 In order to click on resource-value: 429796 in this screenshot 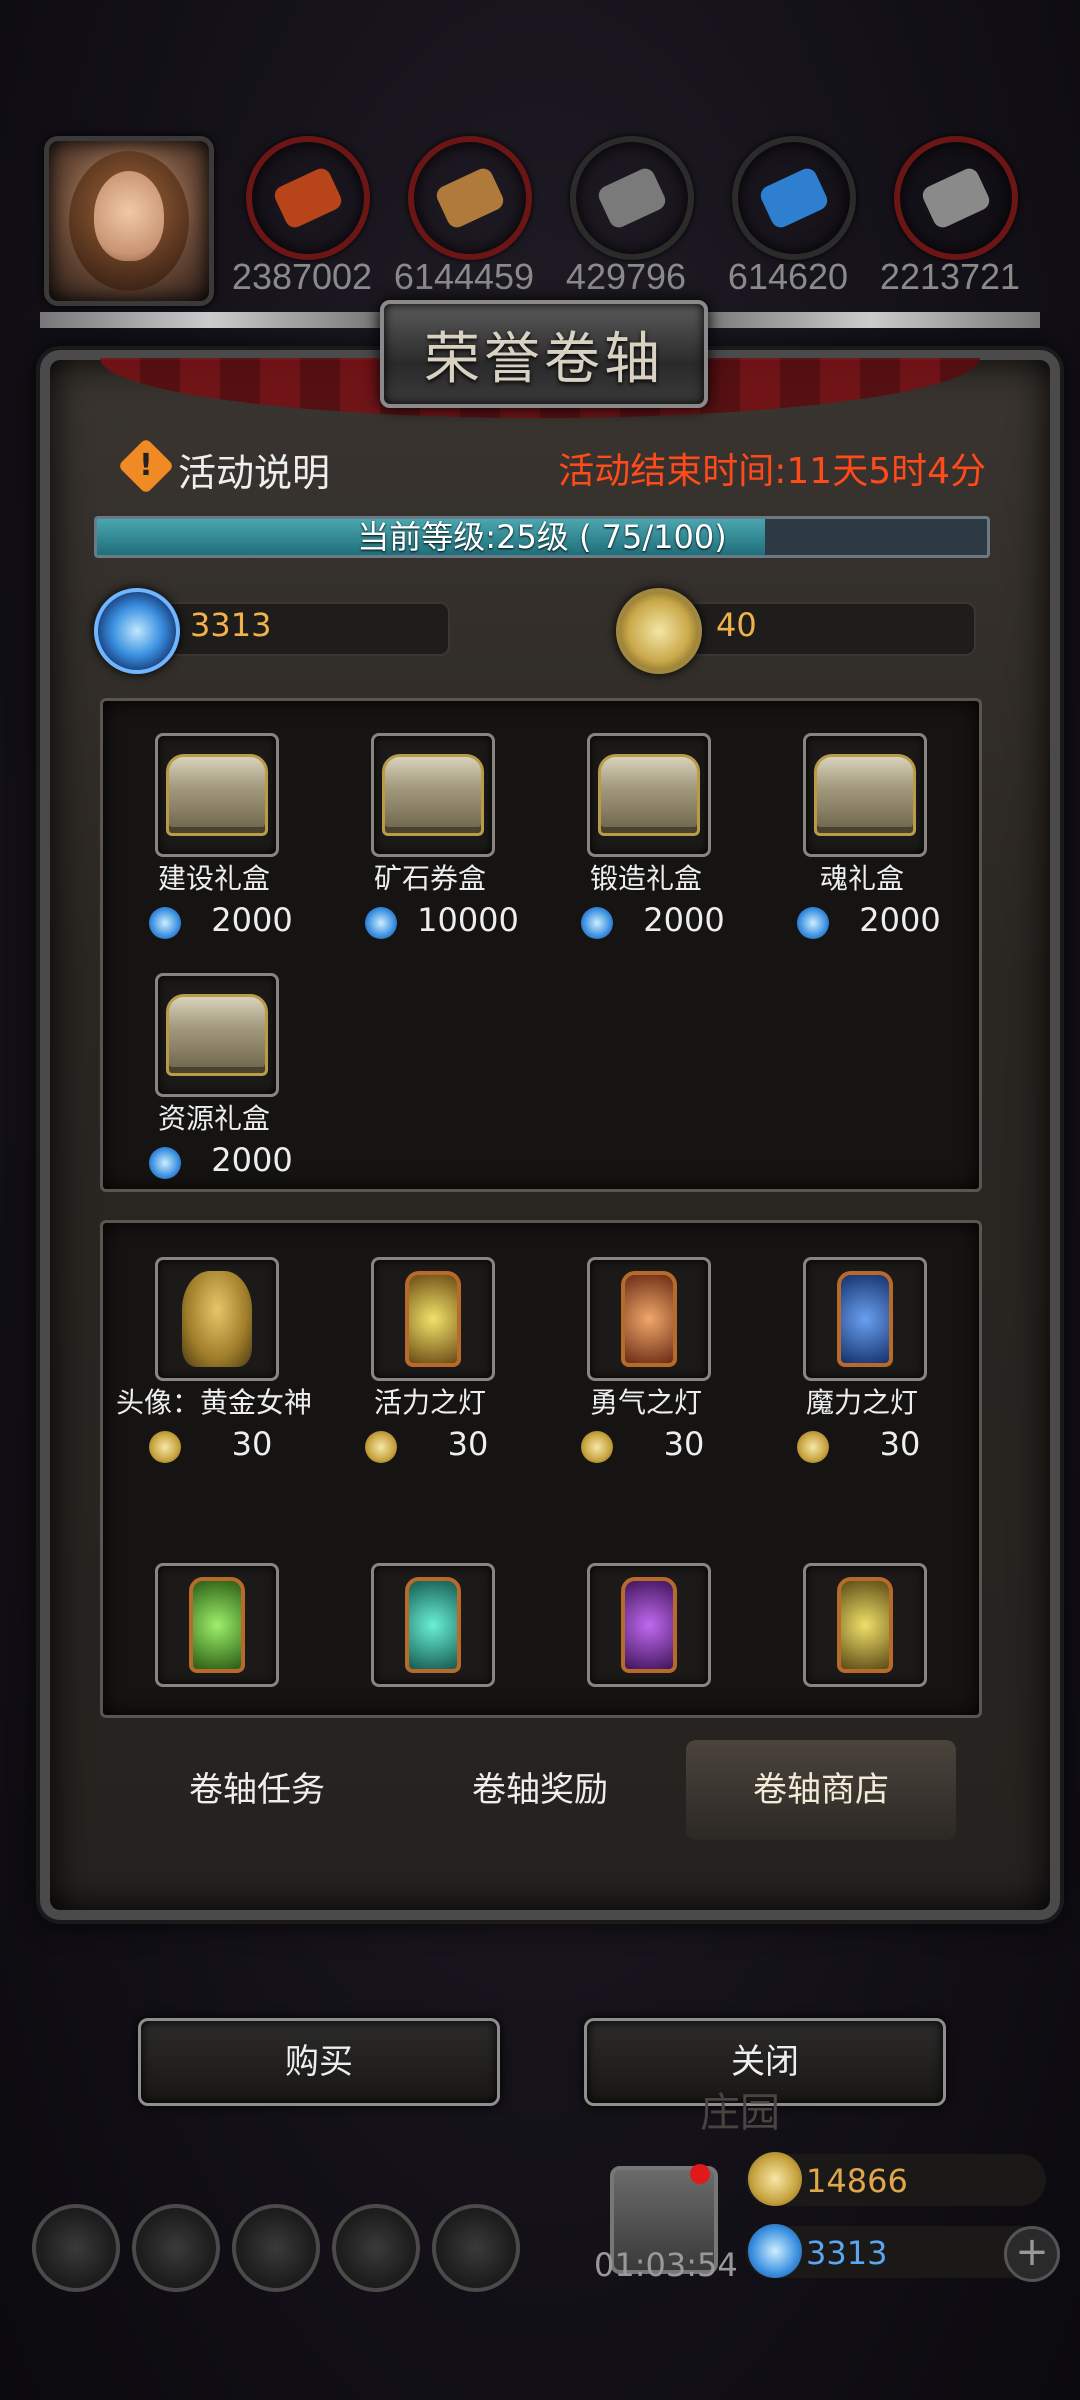, I will do `click(626, 276)`.